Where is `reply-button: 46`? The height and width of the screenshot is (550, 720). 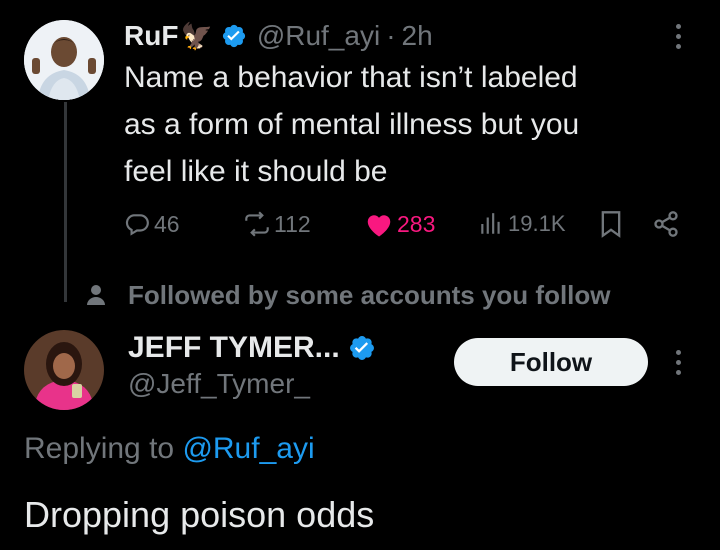
reply-button: 46 is located at coordinates (152, 224).